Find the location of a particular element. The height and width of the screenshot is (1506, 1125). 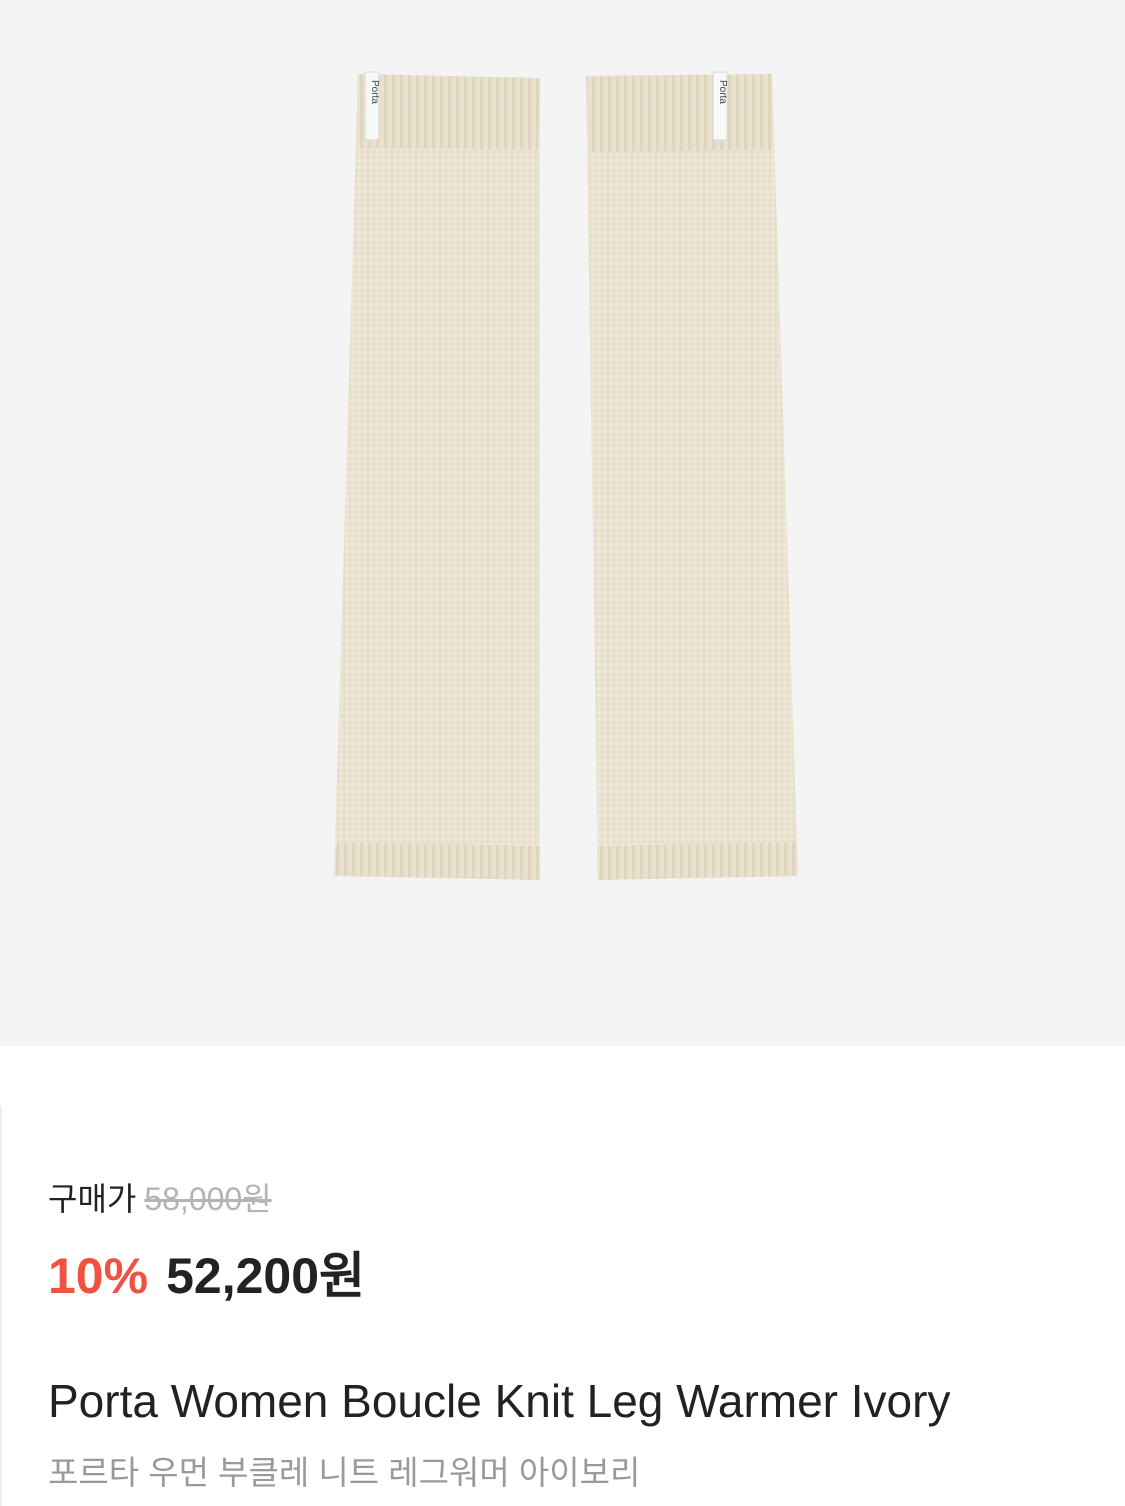

purchase-price-row: 구매가 58,000원 is located at coordinates (160, 1197).